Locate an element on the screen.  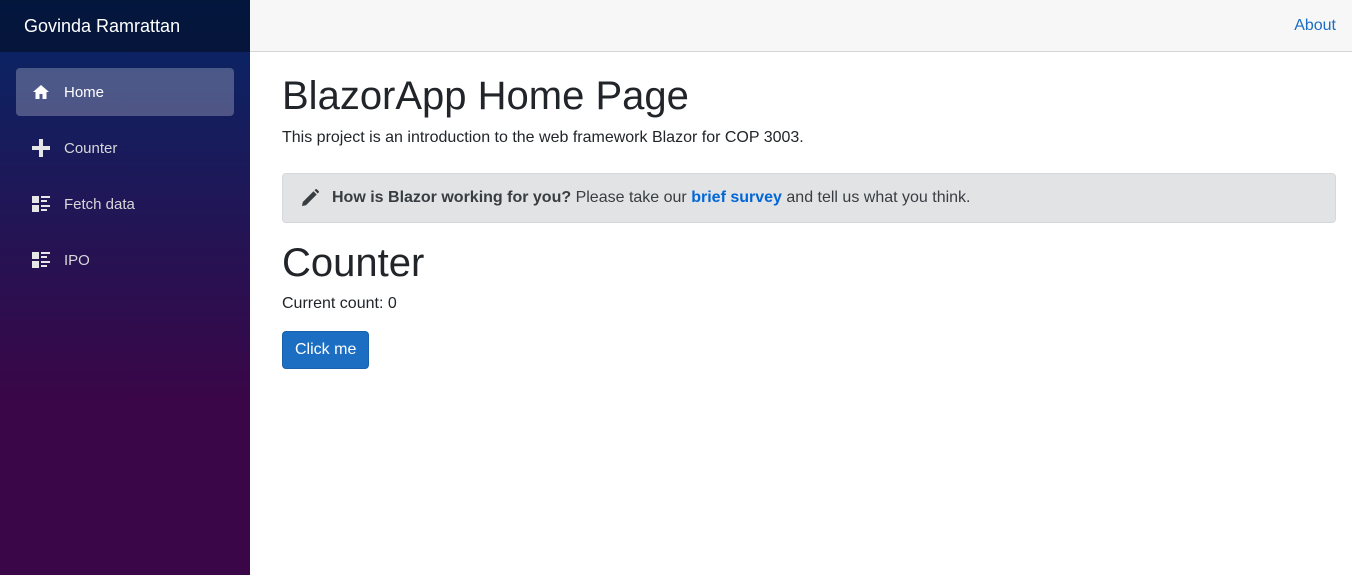
current-count: Current count: 0 is located at coordinates (339, 303).